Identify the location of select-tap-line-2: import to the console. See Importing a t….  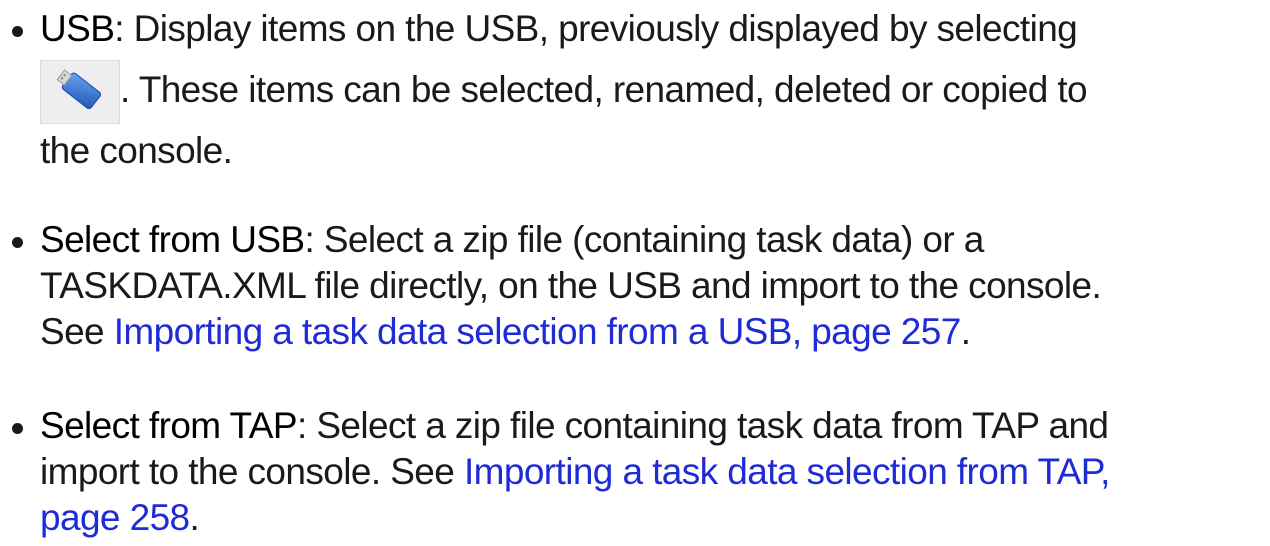
(630, 472).